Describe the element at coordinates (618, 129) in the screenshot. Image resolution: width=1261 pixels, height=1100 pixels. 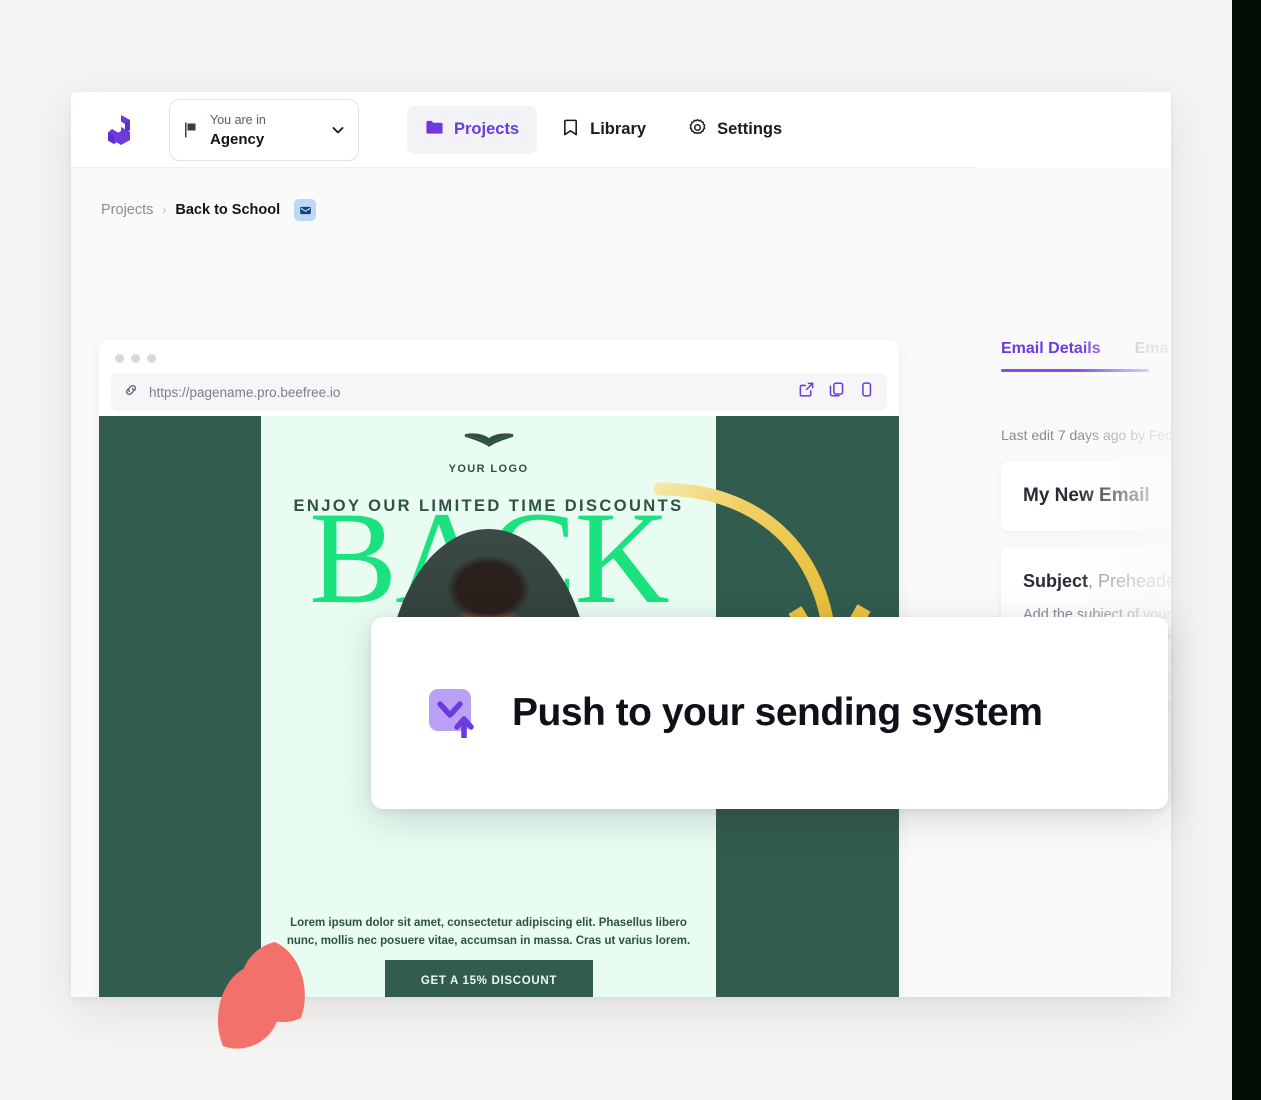
I see `nav-item-library-label: Library` at that location.